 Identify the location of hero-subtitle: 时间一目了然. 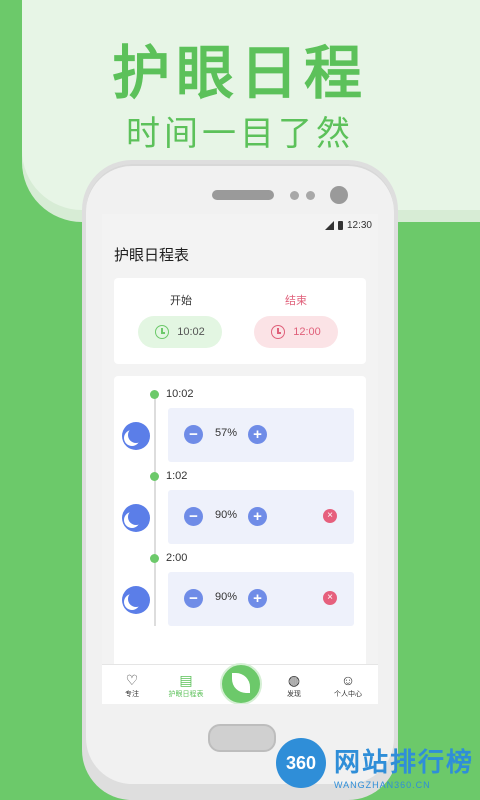
(240, 134).